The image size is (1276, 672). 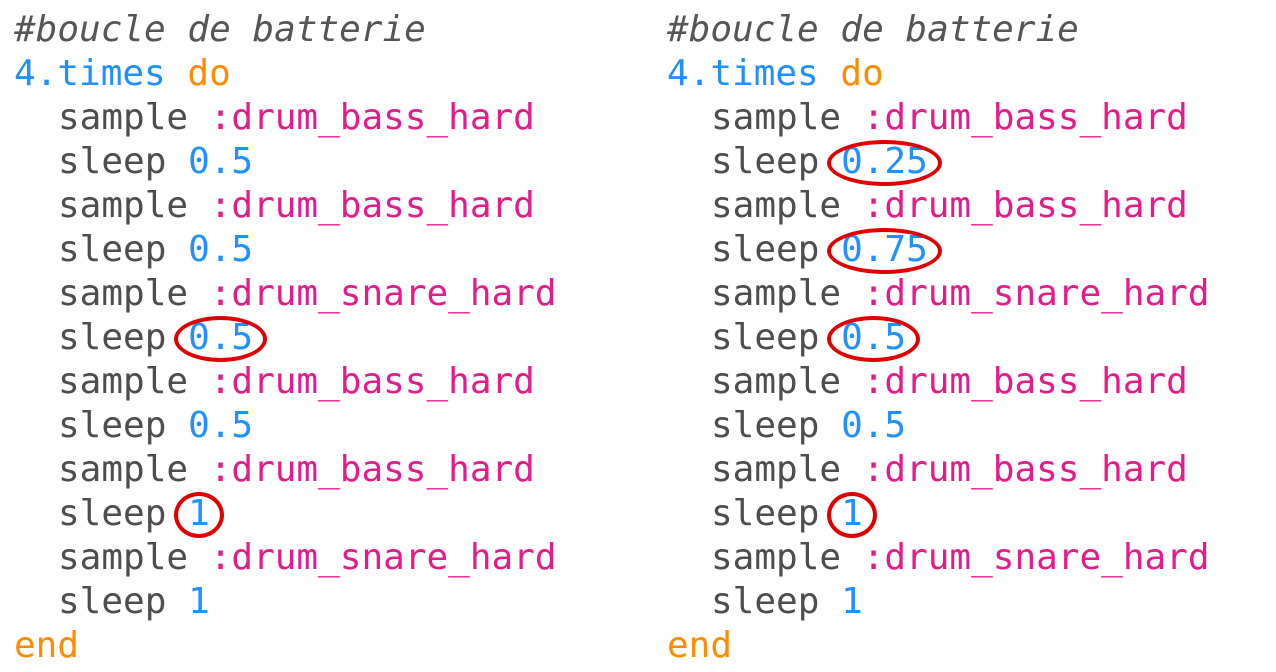 I want to click on code-line: sleep 0.25, so click(x=938, y=163).